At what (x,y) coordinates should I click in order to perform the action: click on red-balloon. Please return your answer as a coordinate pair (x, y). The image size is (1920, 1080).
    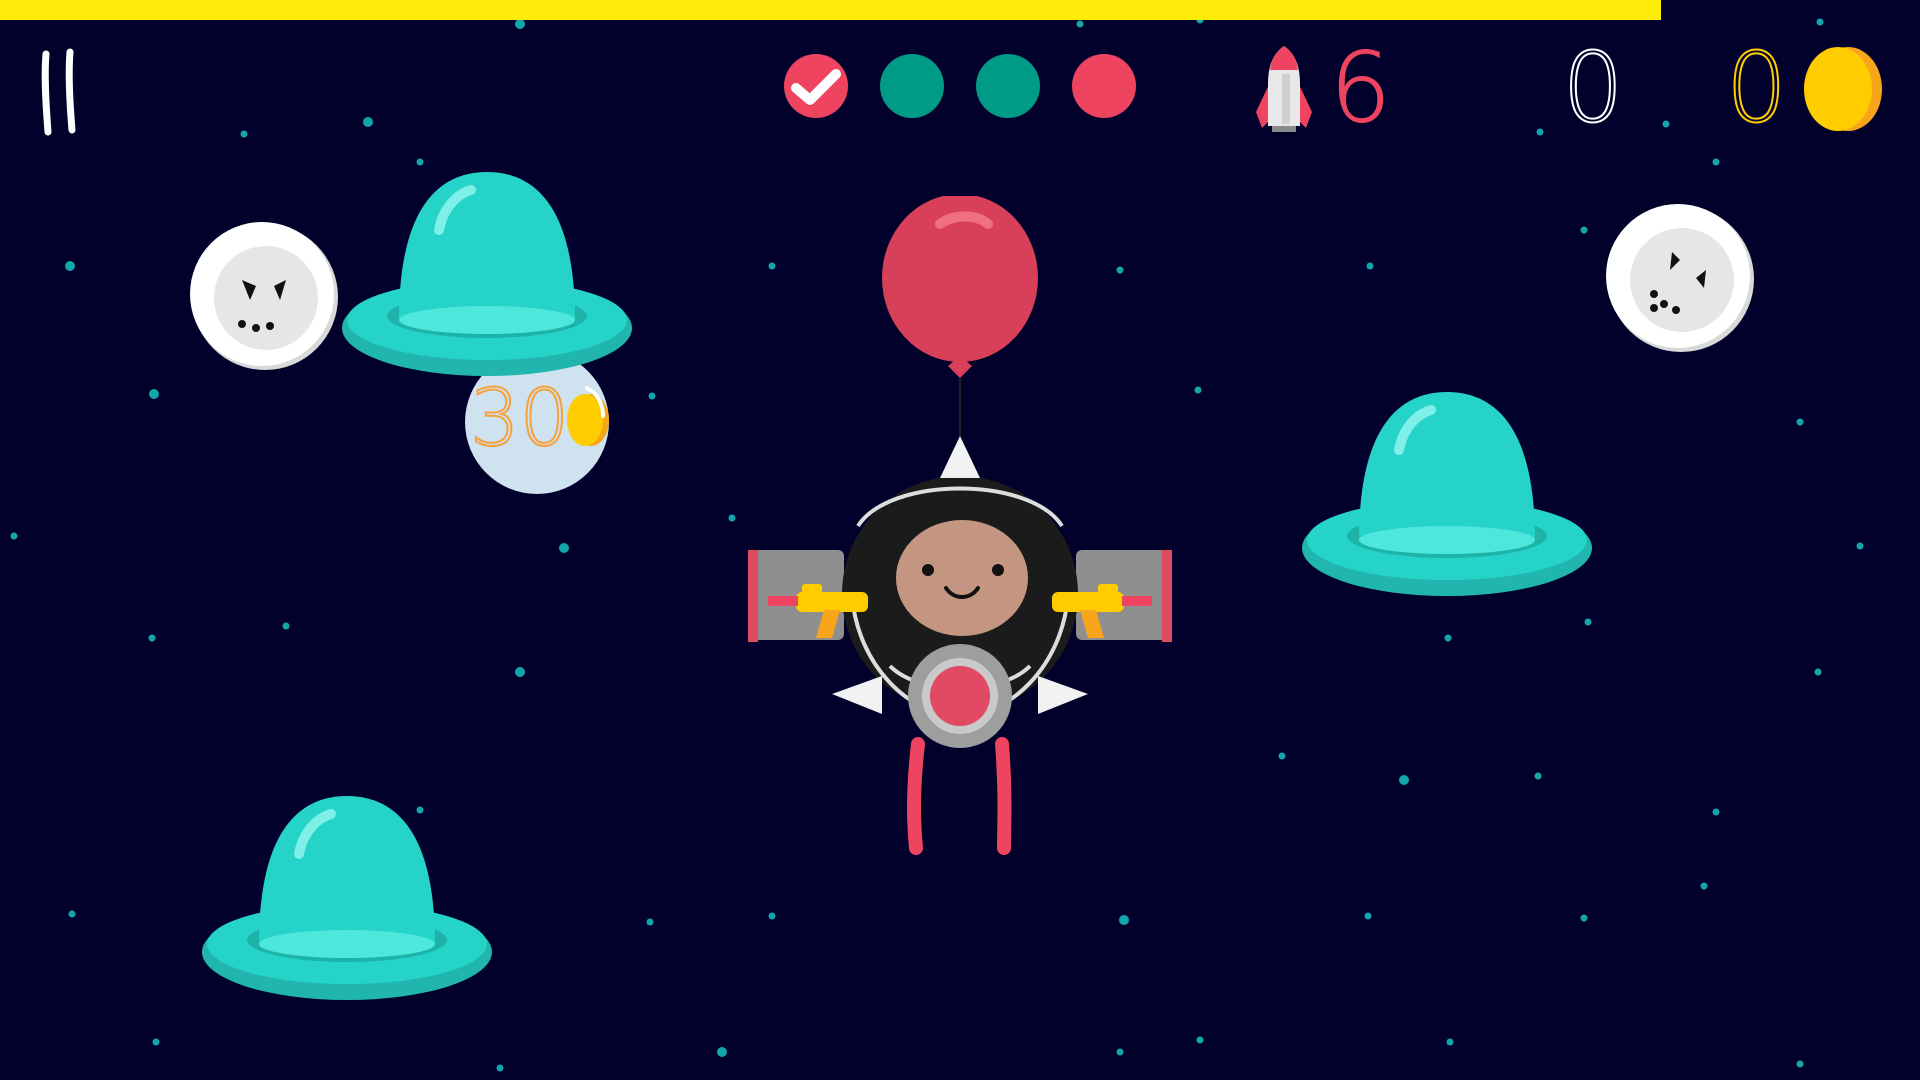
    Looking at the image, I should click on (960, 316).